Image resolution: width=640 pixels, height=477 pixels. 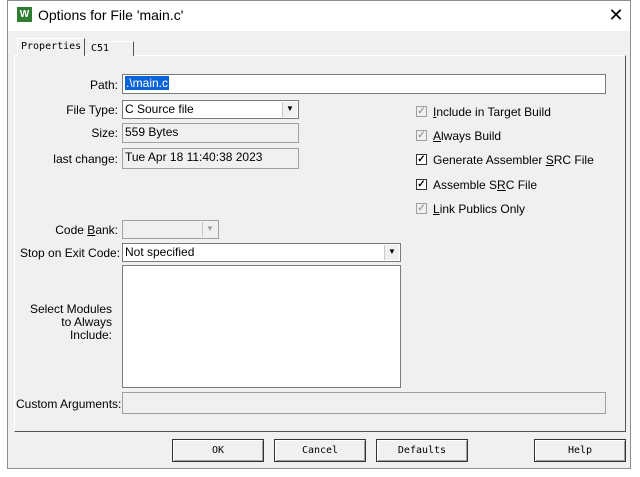 I want to click on last-change-field: Tue Apr 18 11:40:38 2023, so click(x=210, y=158).